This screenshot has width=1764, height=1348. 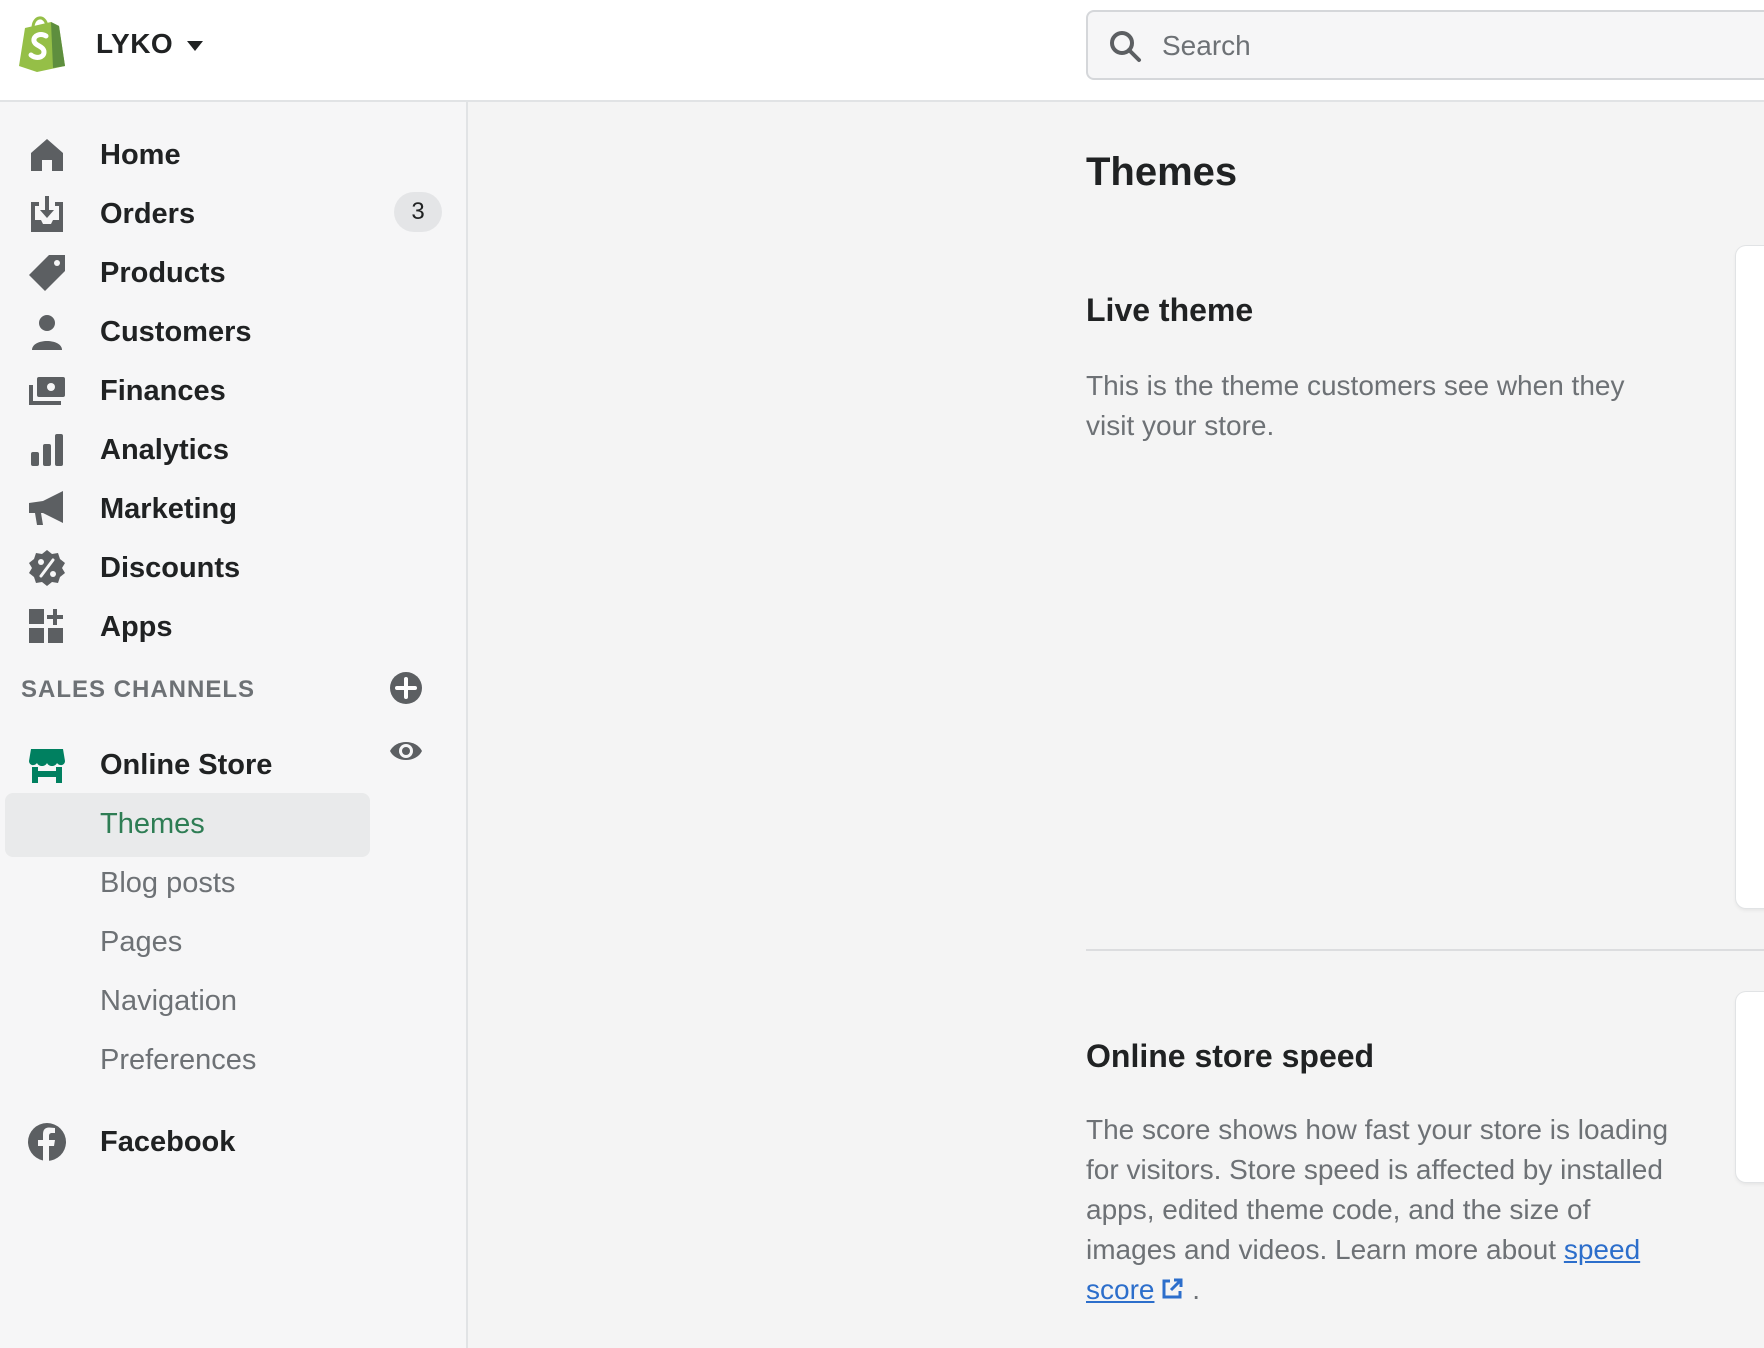 I want to click on sidebar-item-label: Analytics, so click(x=164, y=450).